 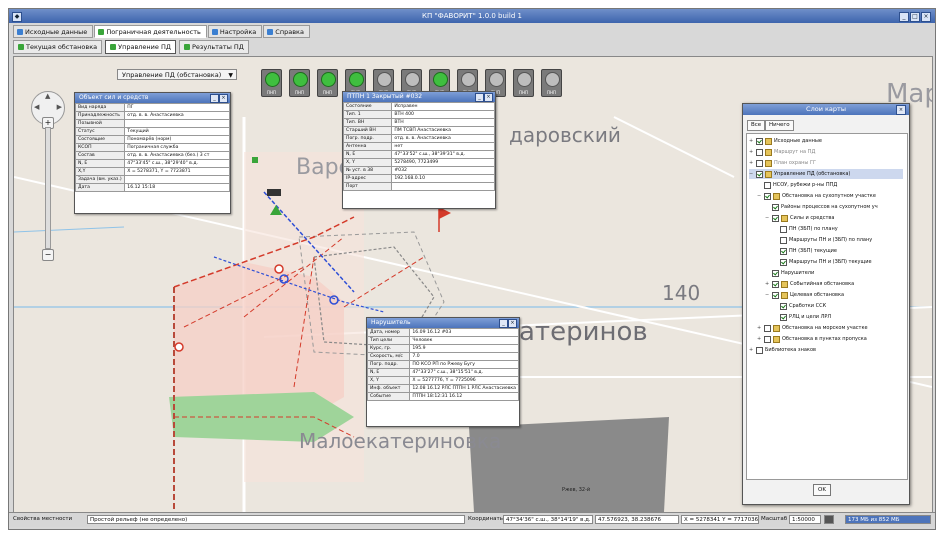 I want to click on violator-info-titlebar: Нарушитель _ ×, so click(x=443, y=323).